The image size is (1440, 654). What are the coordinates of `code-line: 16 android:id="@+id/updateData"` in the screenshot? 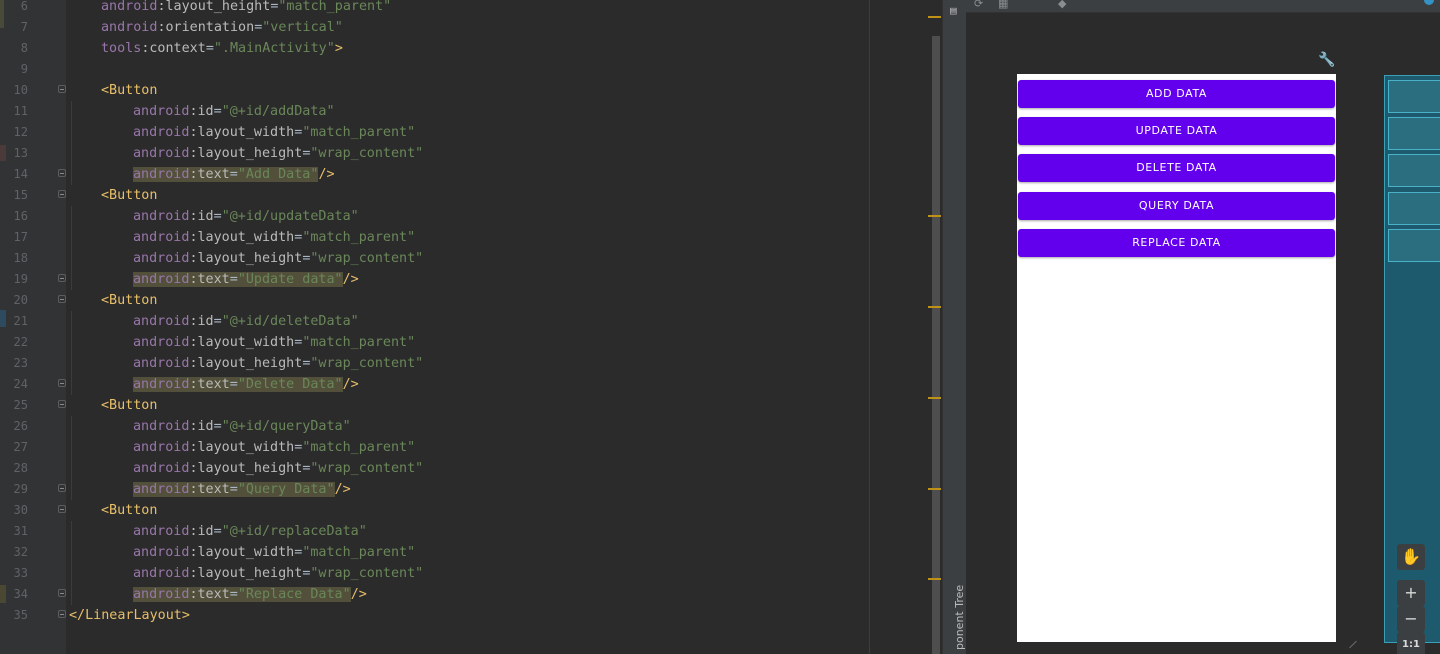 It's located at (471, 216).